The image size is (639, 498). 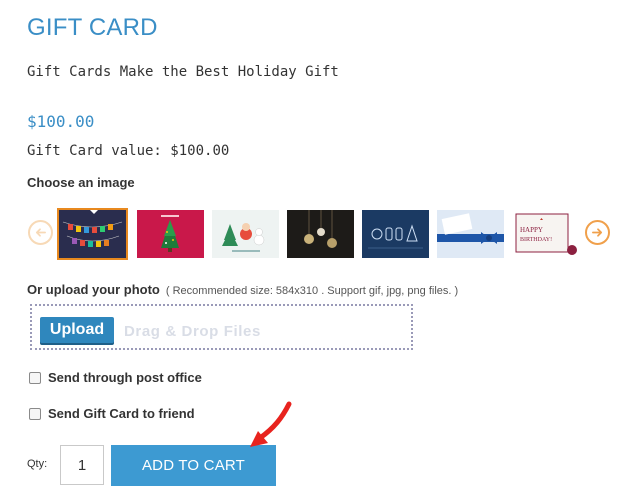 I want to click on drag-drop-text: Drag & Drop Files, so click(x=192, y=331).